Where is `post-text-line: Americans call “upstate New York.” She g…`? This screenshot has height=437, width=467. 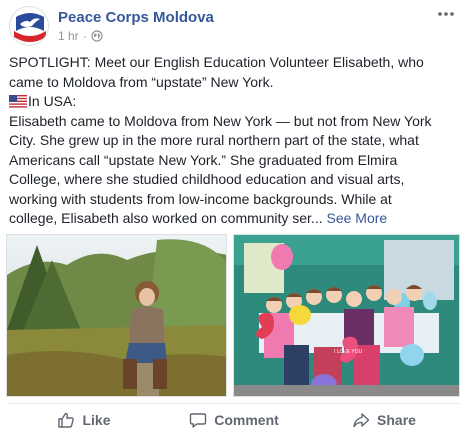
post-text-line: Americans call “upstate New York.” She g… is located at coordinates (203, 159).